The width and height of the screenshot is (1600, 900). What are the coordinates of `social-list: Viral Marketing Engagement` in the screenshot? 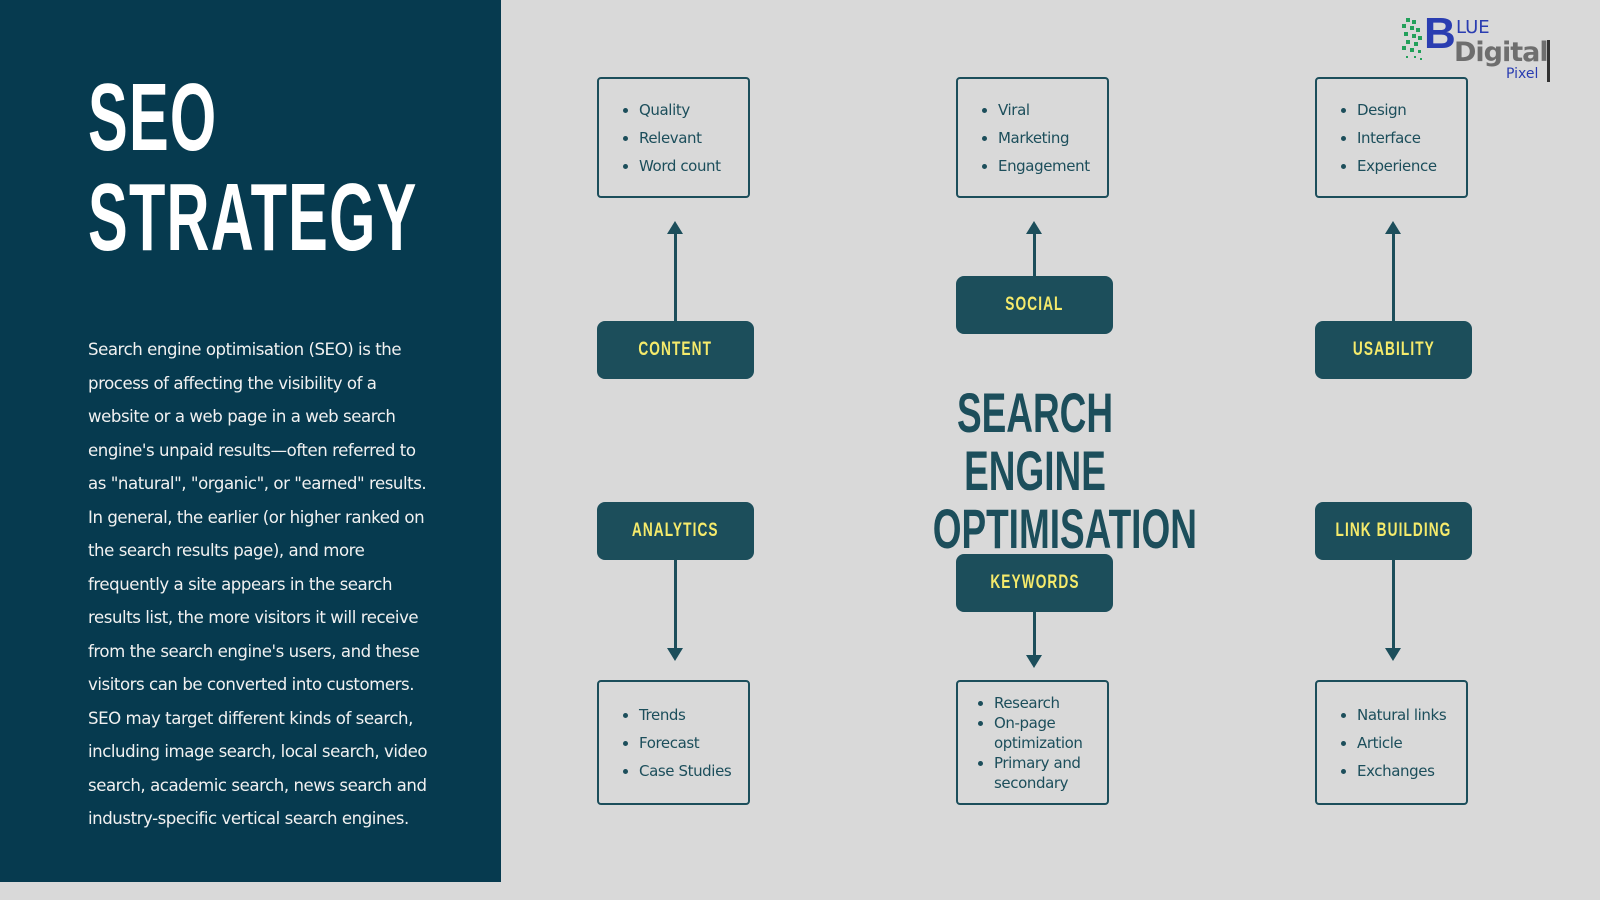 It's located at (1024, 138).